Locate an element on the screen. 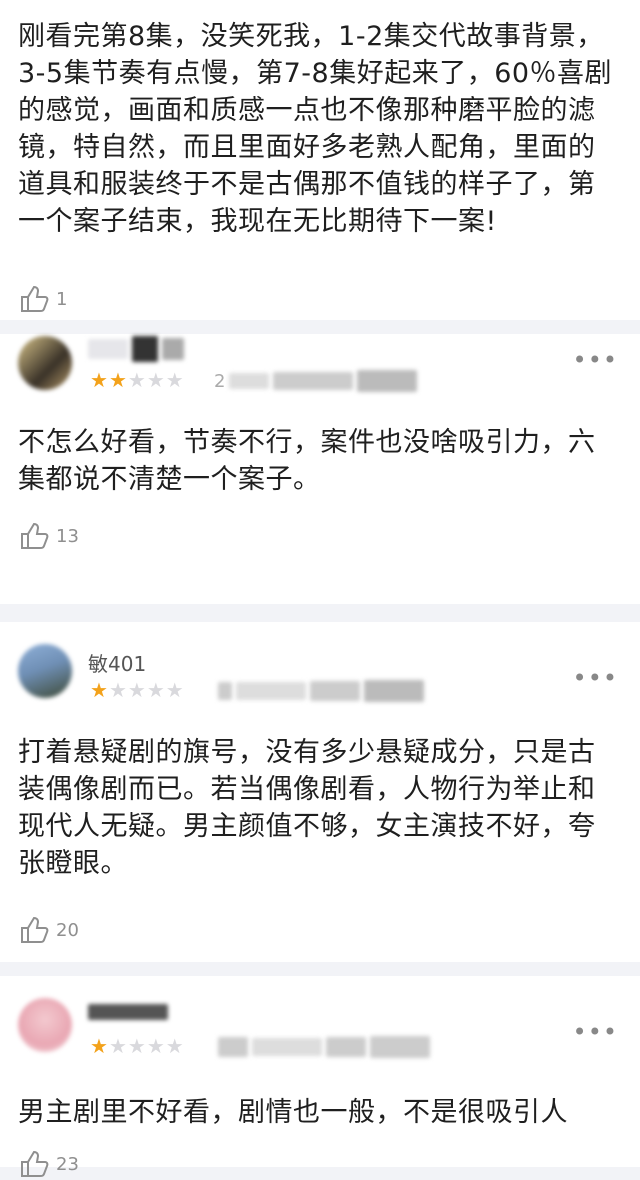 This screenshot has width=640, height=1180. like-button: 1 is located at coordinates (42, 299).